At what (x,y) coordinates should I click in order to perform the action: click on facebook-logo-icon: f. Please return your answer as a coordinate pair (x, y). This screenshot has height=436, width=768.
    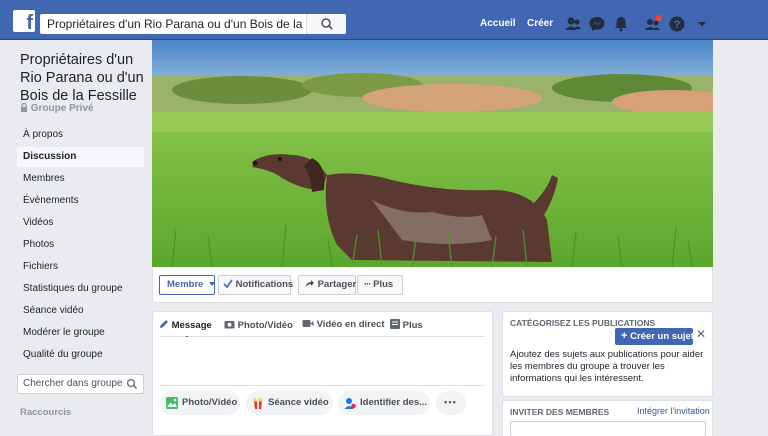
    Looking at the image, I should click on (24, 22).